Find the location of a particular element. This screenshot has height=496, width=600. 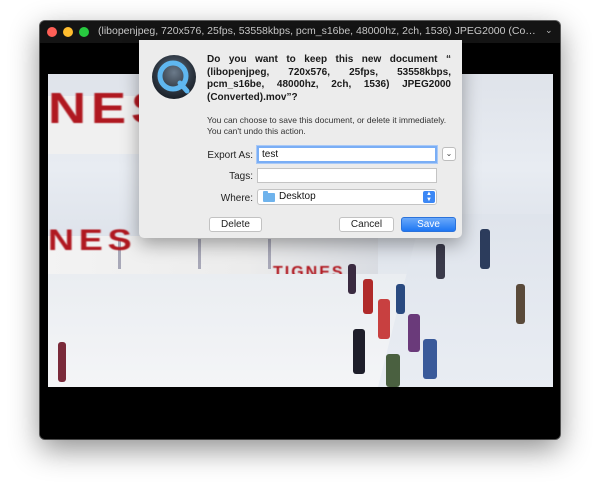

export-as-label: Export As: is located at coordinates (230, 155).